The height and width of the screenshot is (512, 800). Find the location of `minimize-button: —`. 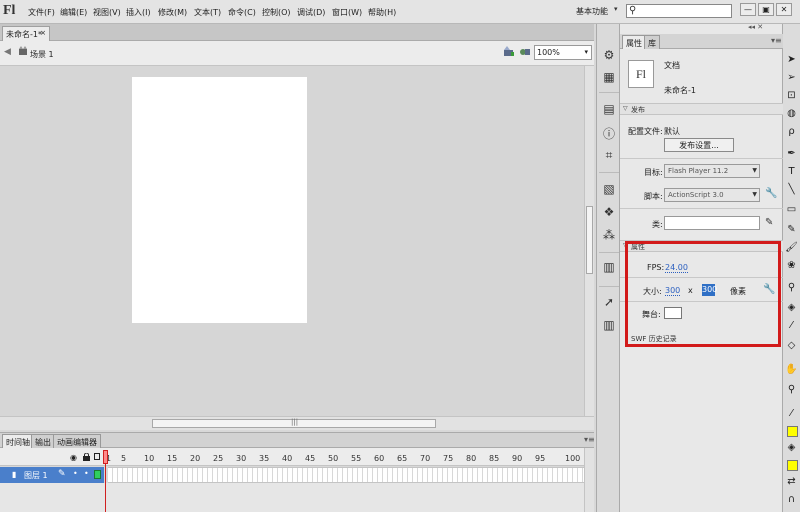

minimize-button: — is located at coordinates (748, 9).